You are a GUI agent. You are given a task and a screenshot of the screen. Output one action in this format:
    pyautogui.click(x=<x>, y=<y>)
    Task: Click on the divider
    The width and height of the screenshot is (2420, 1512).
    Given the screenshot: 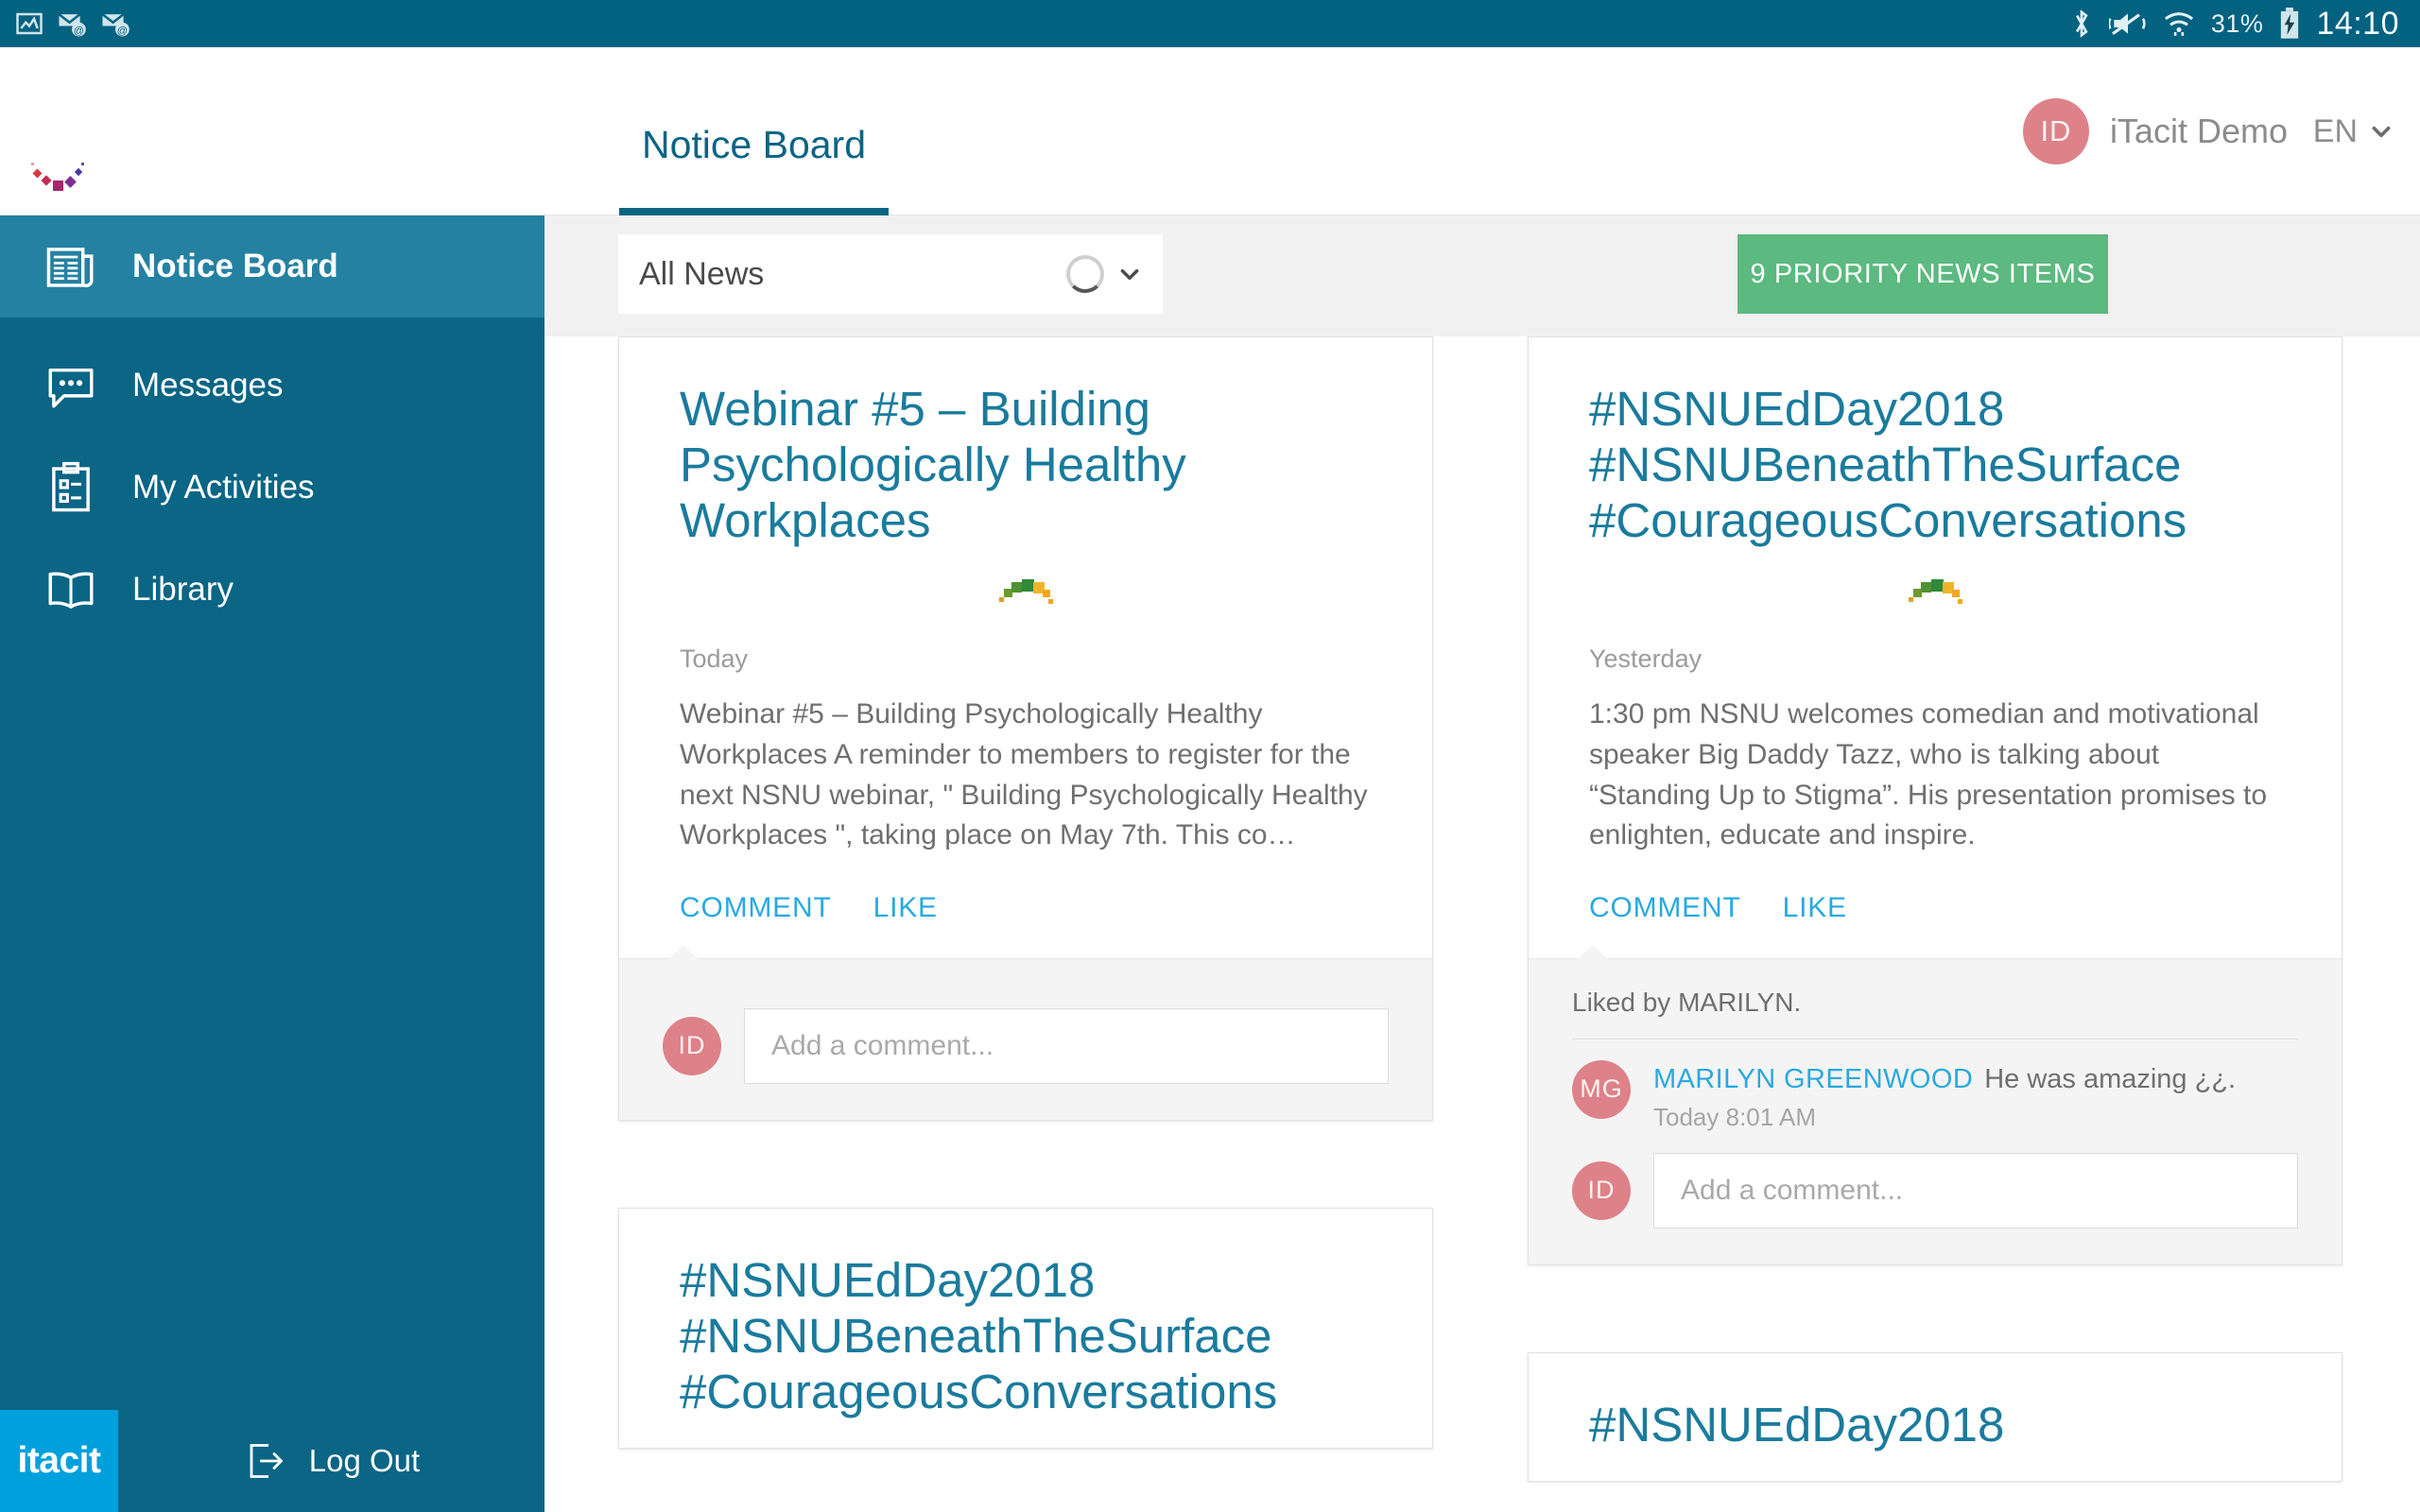 What is the action you would take?
    pyautogui.click(x=1935, y=1039)
    